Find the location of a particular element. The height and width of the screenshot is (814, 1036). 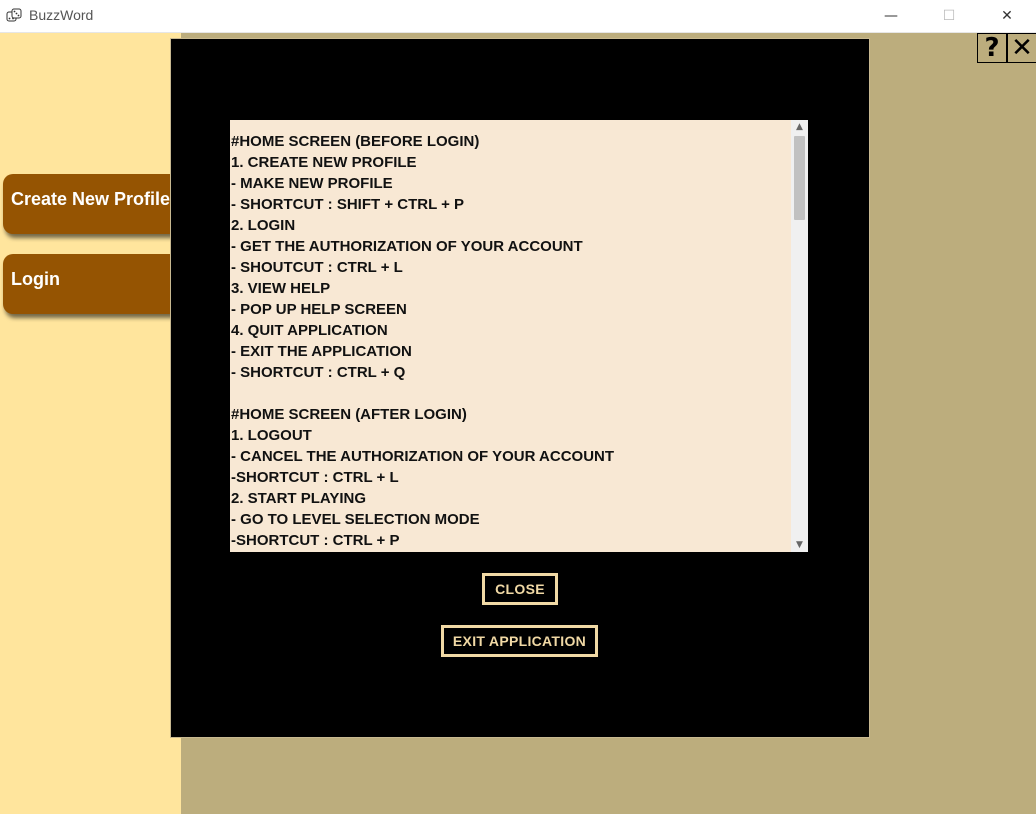

help-line: 2. LOGIN is located at coordinates (263, 225).